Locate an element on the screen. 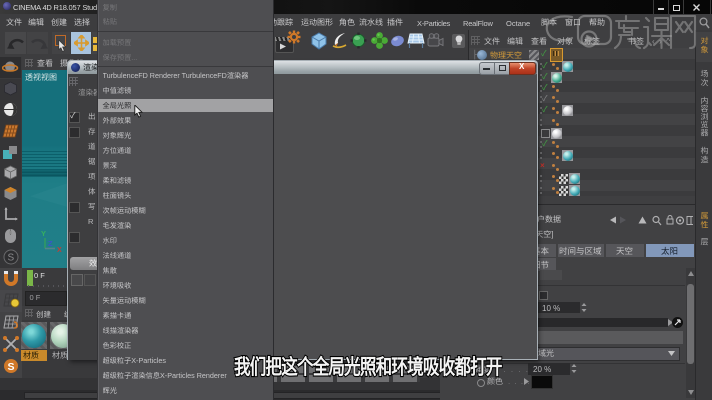  svg-text: Z is located at coordinates (50, 243).